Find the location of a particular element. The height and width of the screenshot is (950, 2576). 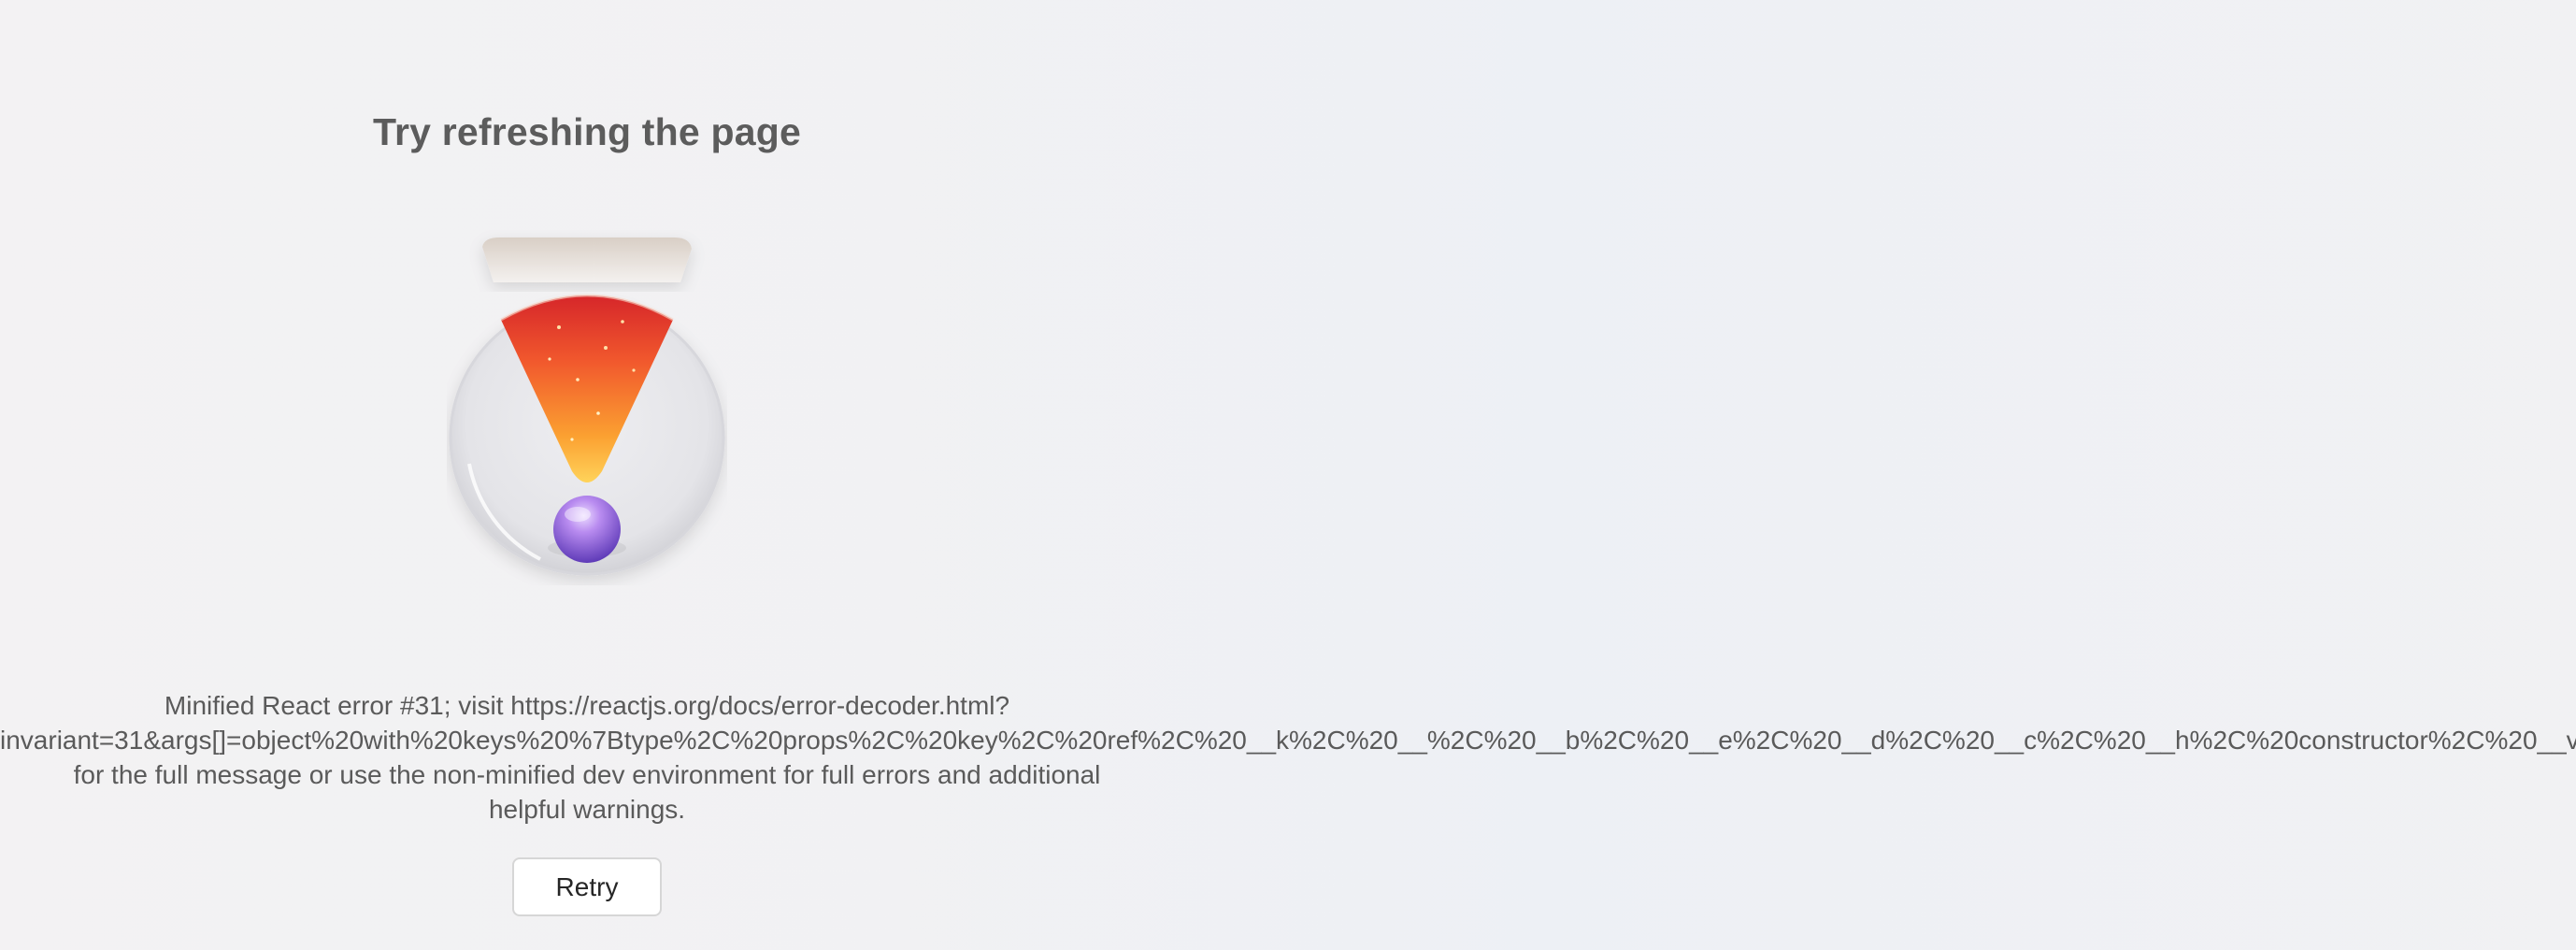

exclamation-warning-icon is located at coordinates (587, 408).